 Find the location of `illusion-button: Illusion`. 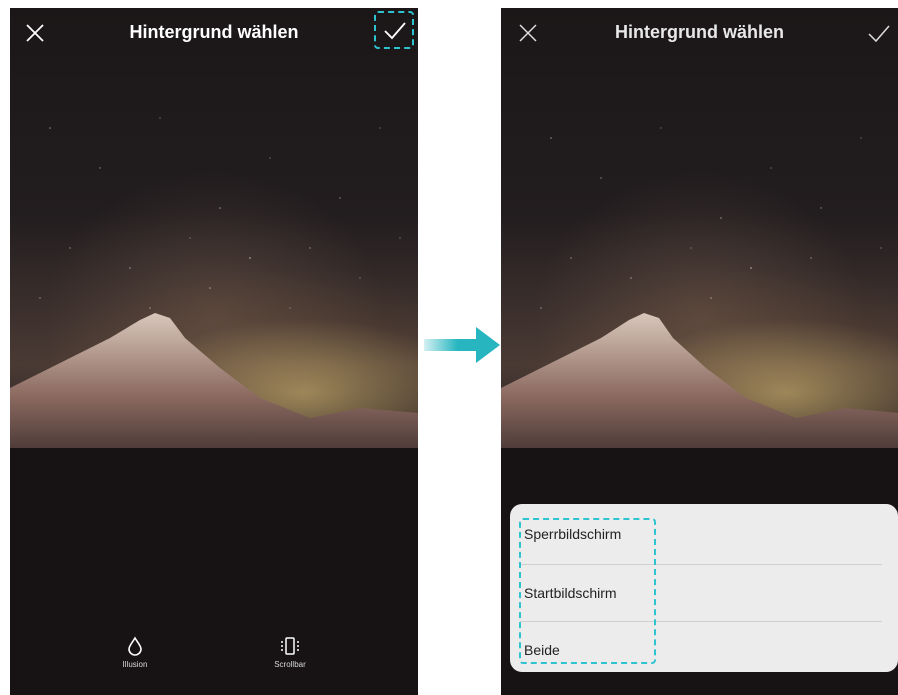

illusion-button: Illusion is located at coordinates (135, 652).